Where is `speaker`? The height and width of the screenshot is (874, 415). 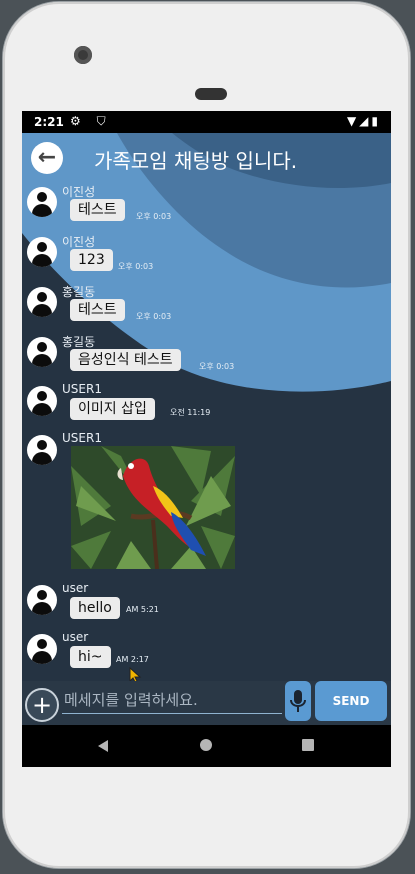
speaker is located at coordinates (211, 94).